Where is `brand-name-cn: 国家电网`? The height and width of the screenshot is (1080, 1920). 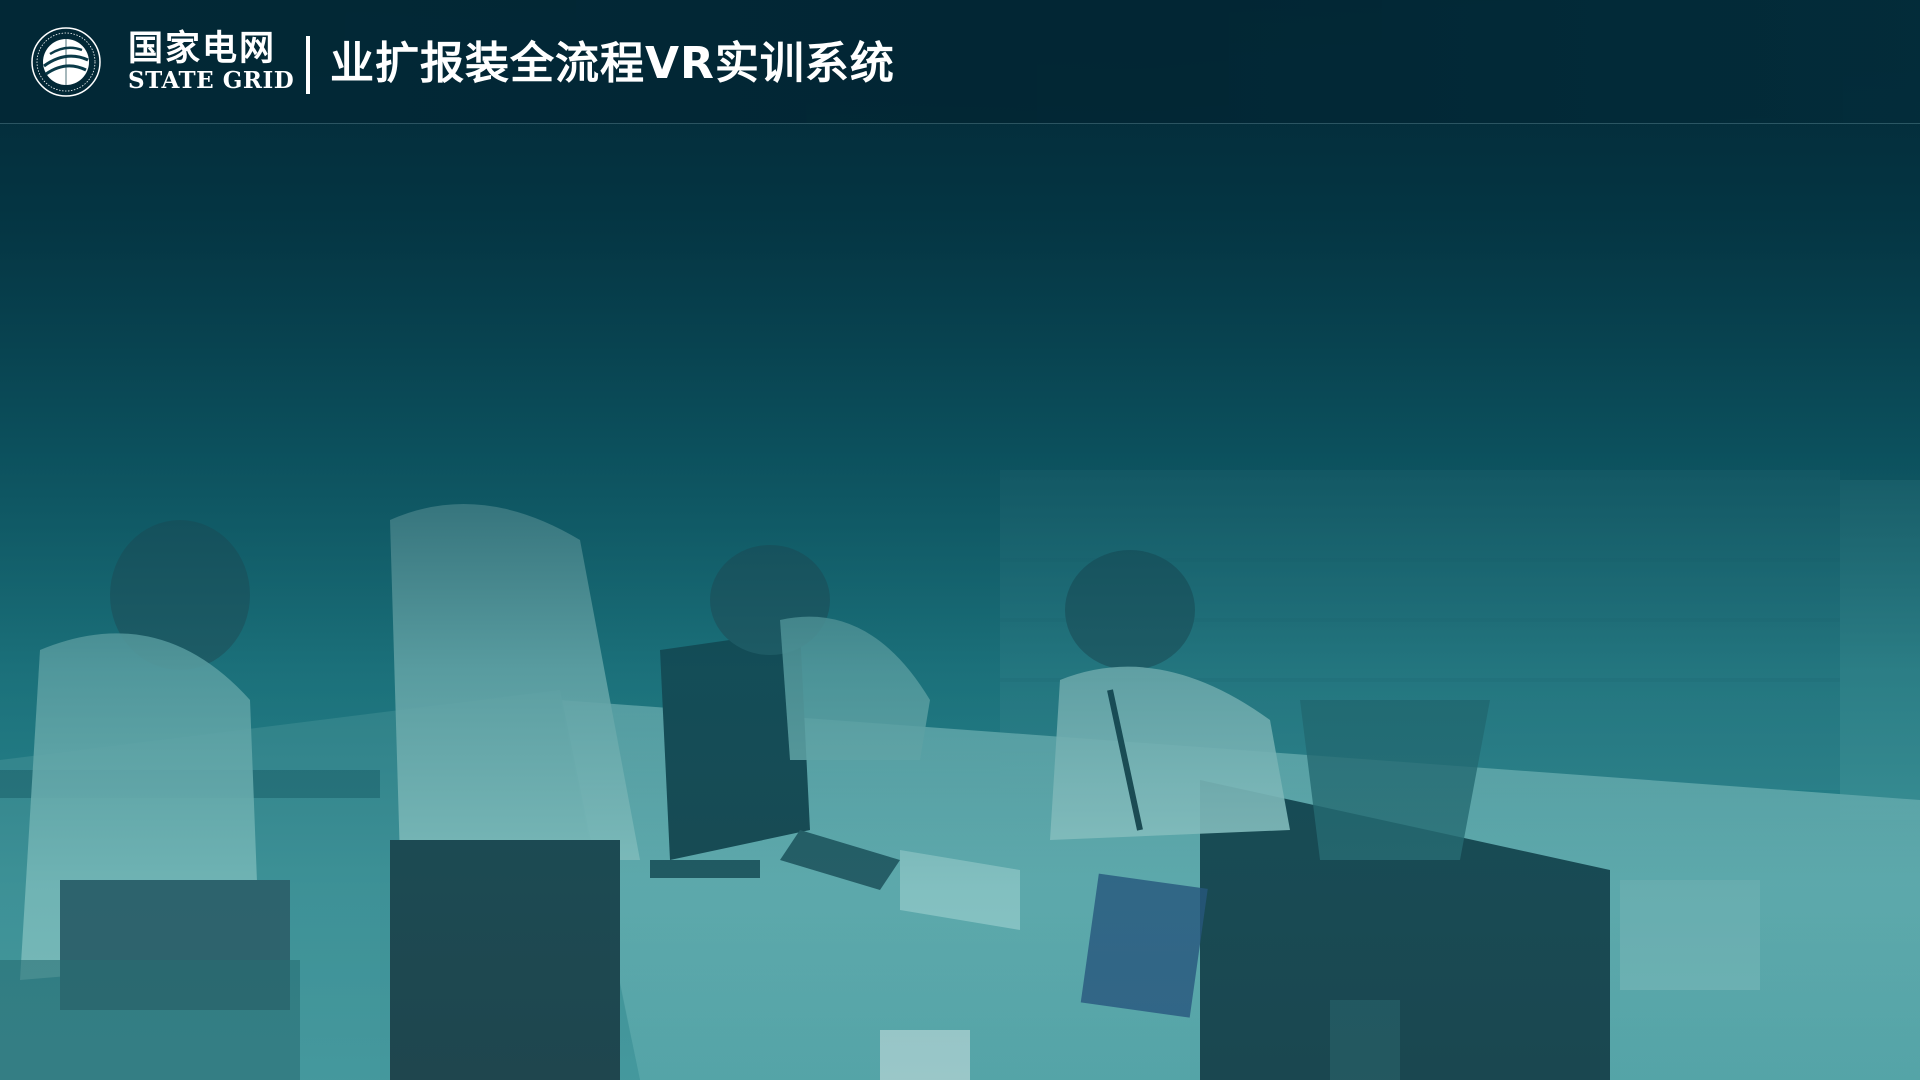
brand-name-cn: 国家电网 is located at coordinates (202, 49).